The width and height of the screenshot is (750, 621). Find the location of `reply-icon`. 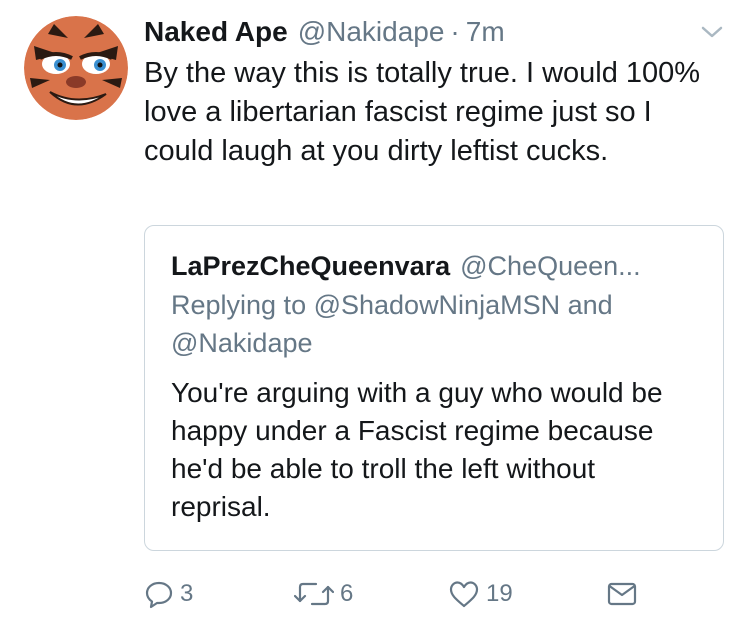

reply-icon is located at coordinates (159, 595).